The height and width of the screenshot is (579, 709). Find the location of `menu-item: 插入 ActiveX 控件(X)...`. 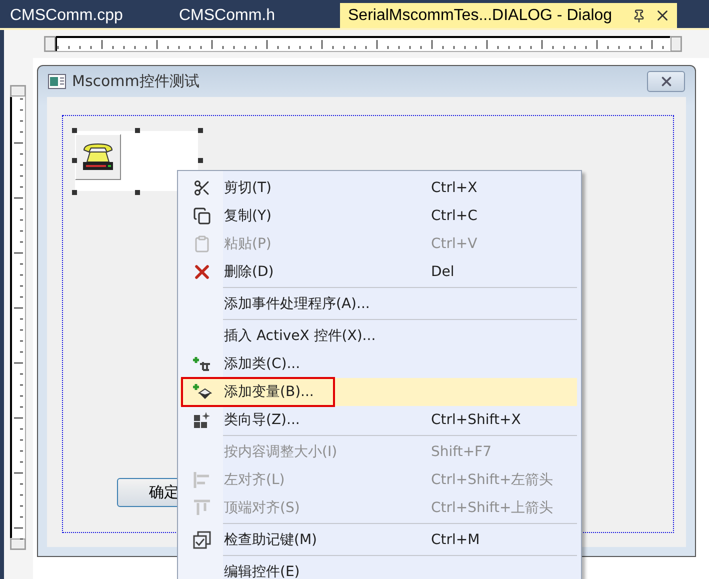

menu-item: 插入 ActiveX 控件(X)... is located at coordinates (378, 336).